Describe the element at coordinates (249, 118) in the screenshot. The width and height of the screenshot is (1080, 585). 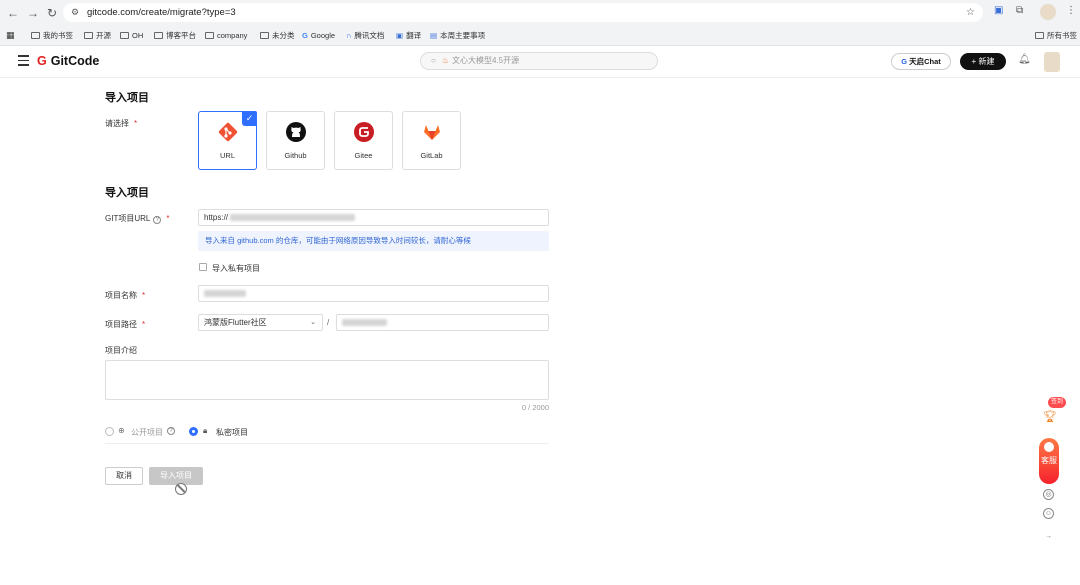
I see `check-icon: ✓` at that location.